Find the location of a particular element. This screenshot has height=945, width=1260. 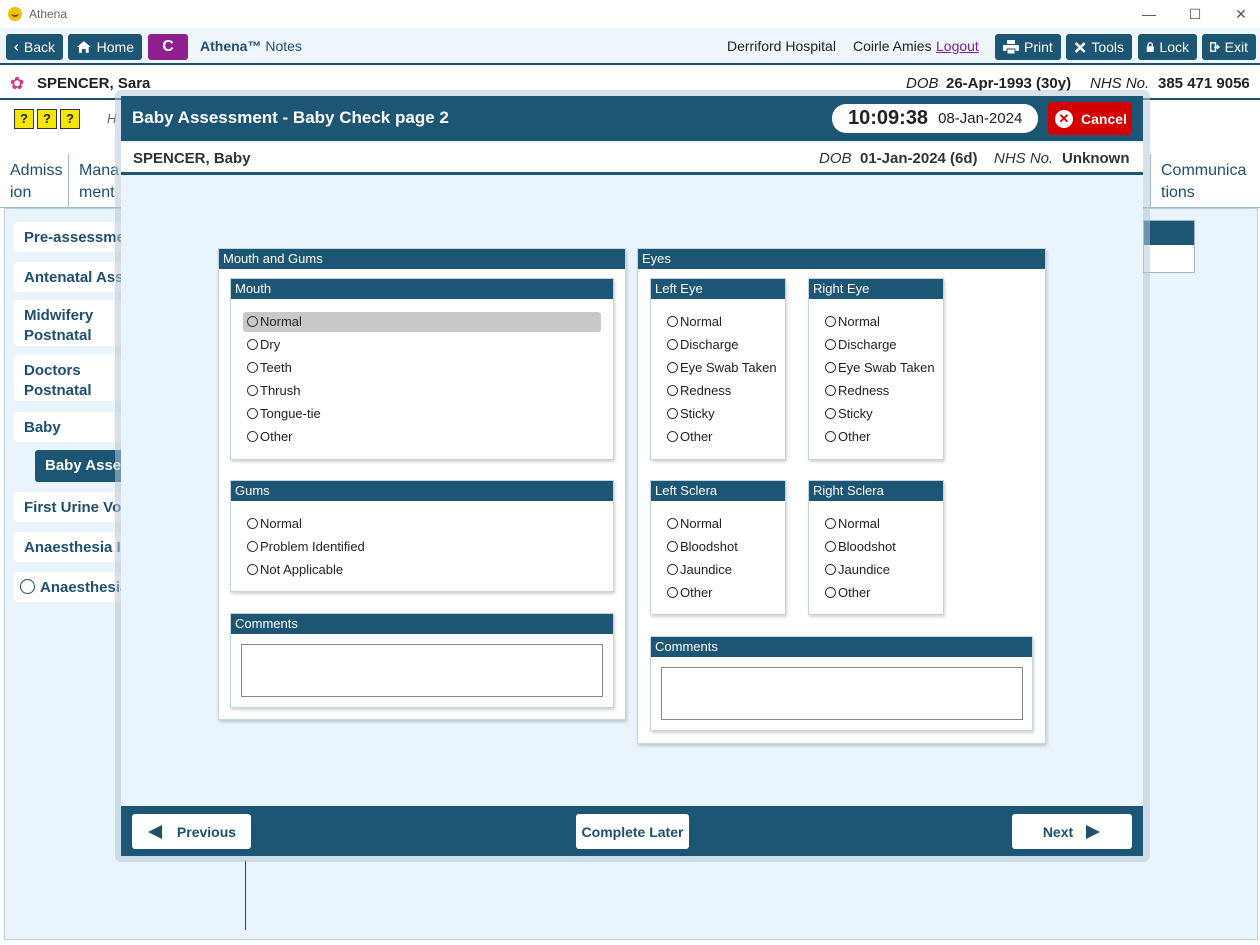

printer-icon is located at coordinates (1011, 47).